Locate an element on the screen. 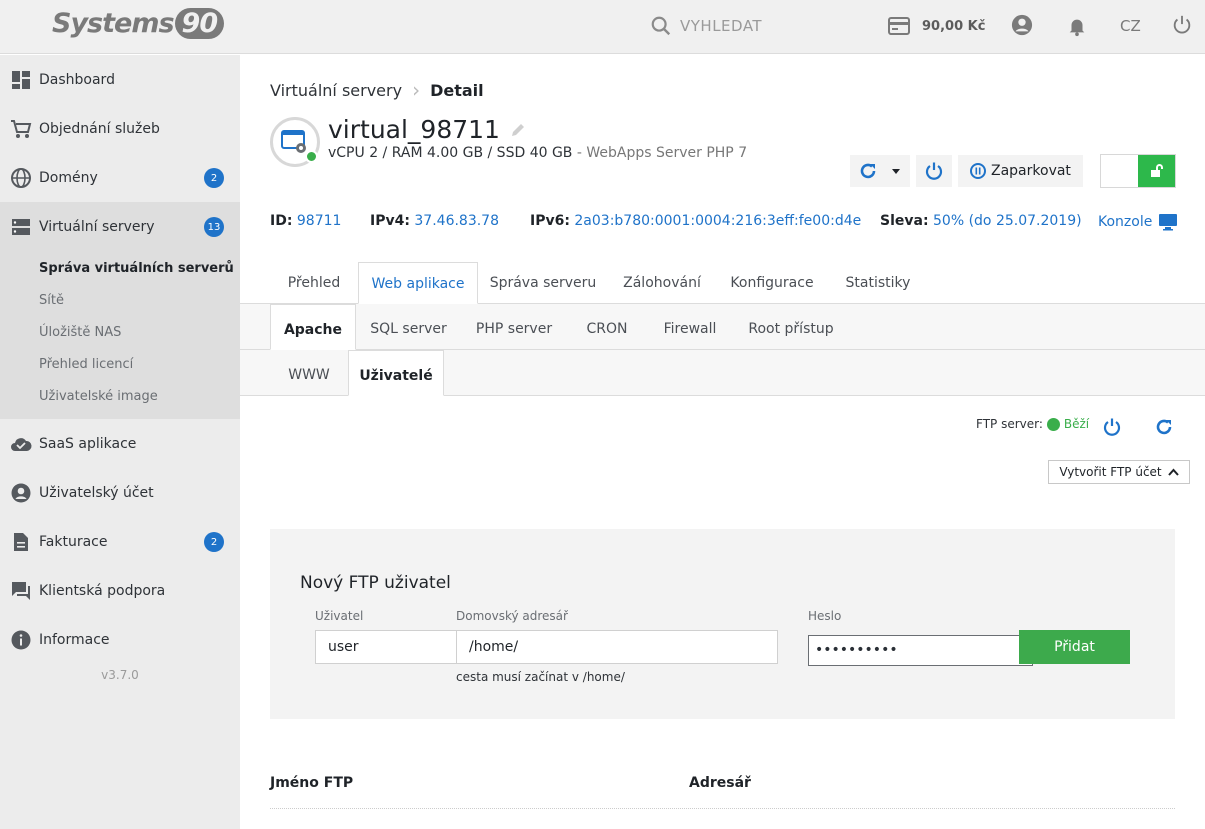 This screenshot has height=829, width=1205. breadcrumb-parent: Virtuální servery is located at coordinates (336, 90).